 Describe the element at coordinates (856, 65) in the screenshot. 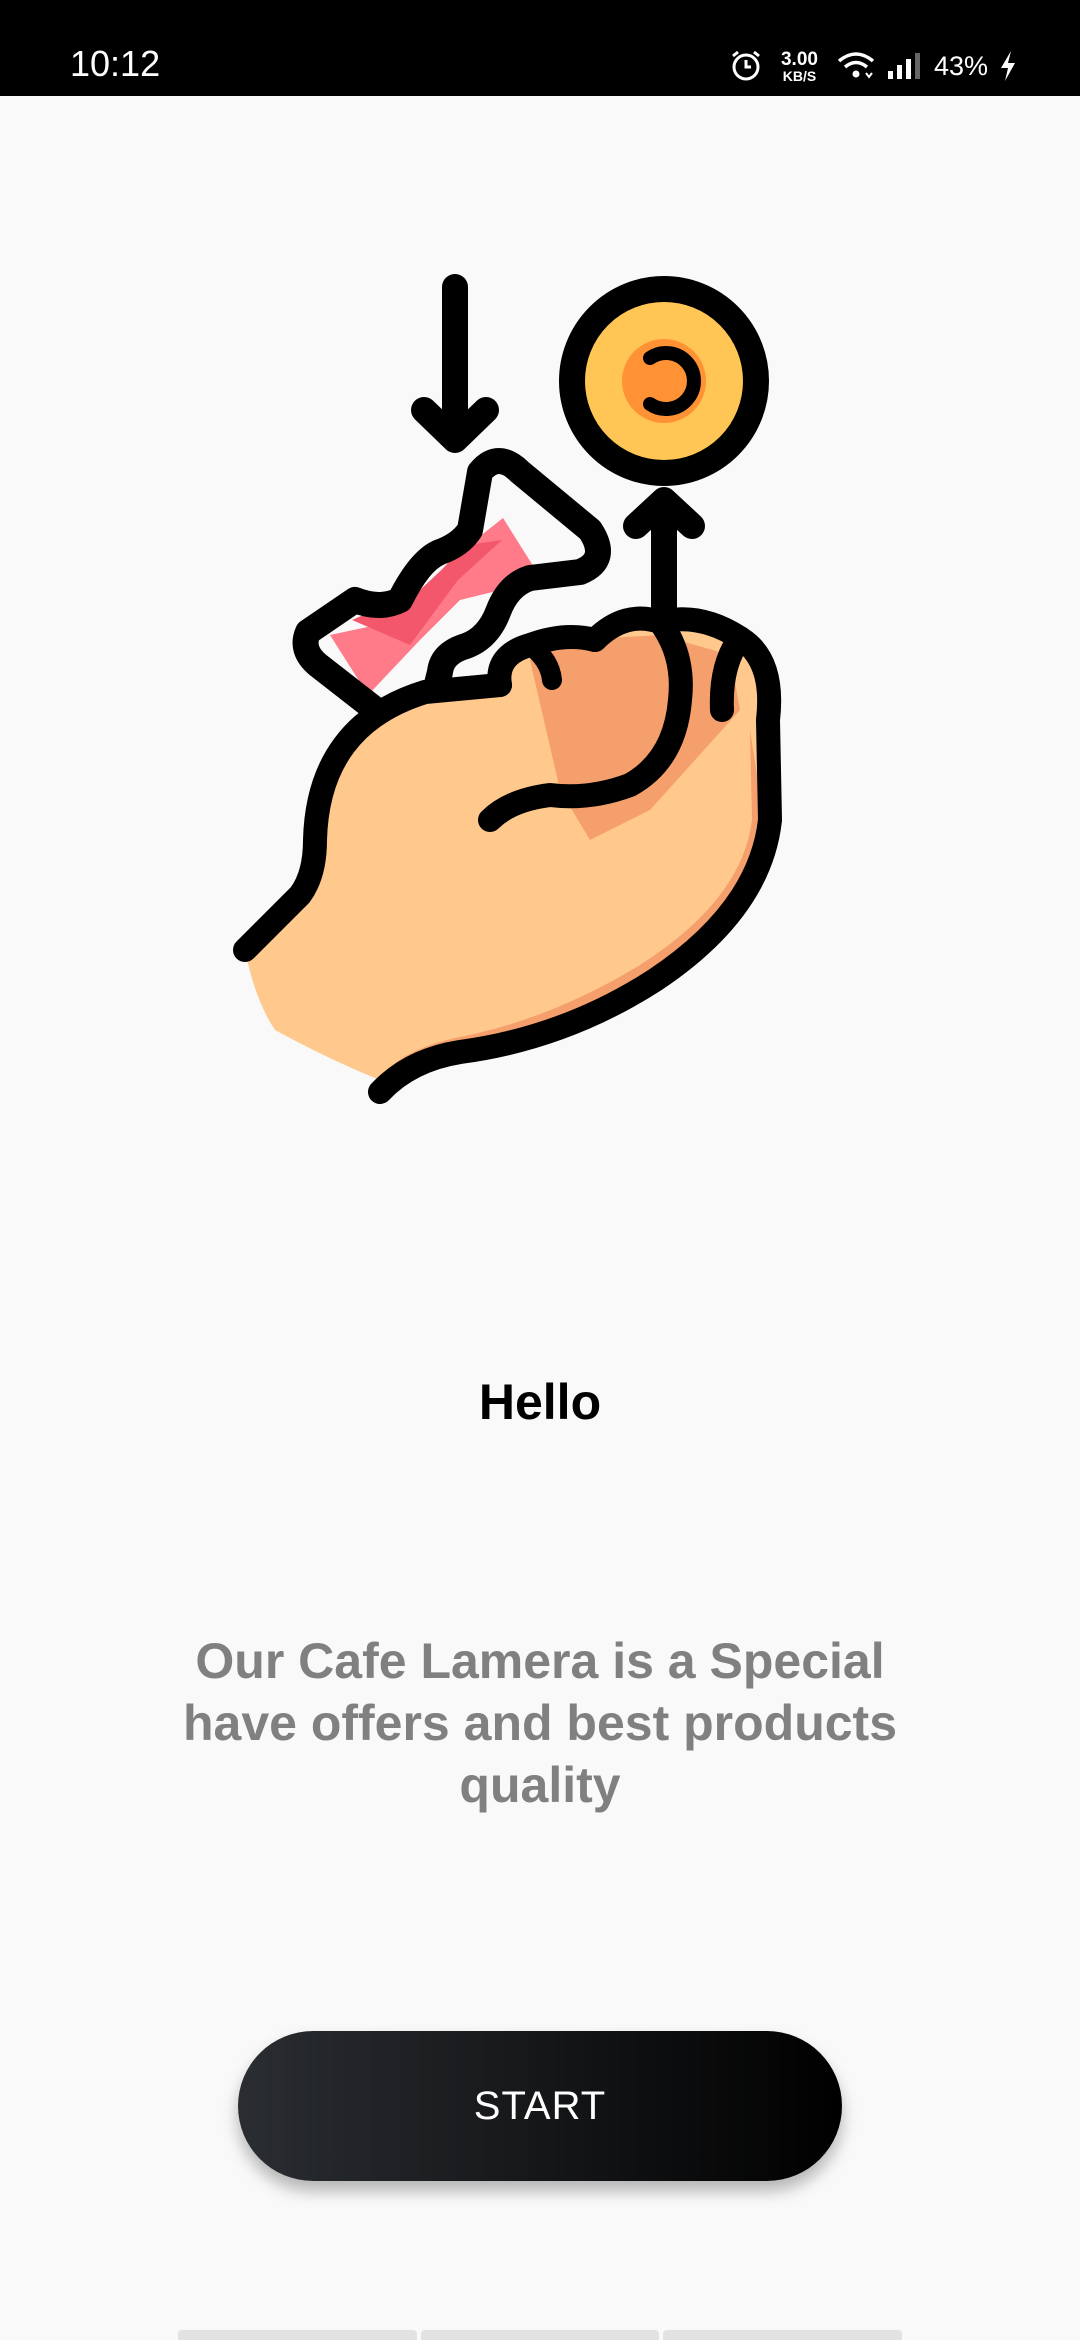

I see `wifi-icon` at that location.